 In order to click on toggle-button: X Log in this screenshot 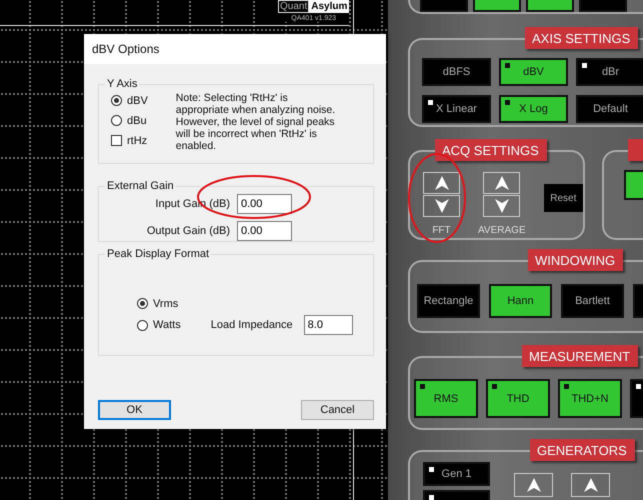, I will do `click(533, 109)`.